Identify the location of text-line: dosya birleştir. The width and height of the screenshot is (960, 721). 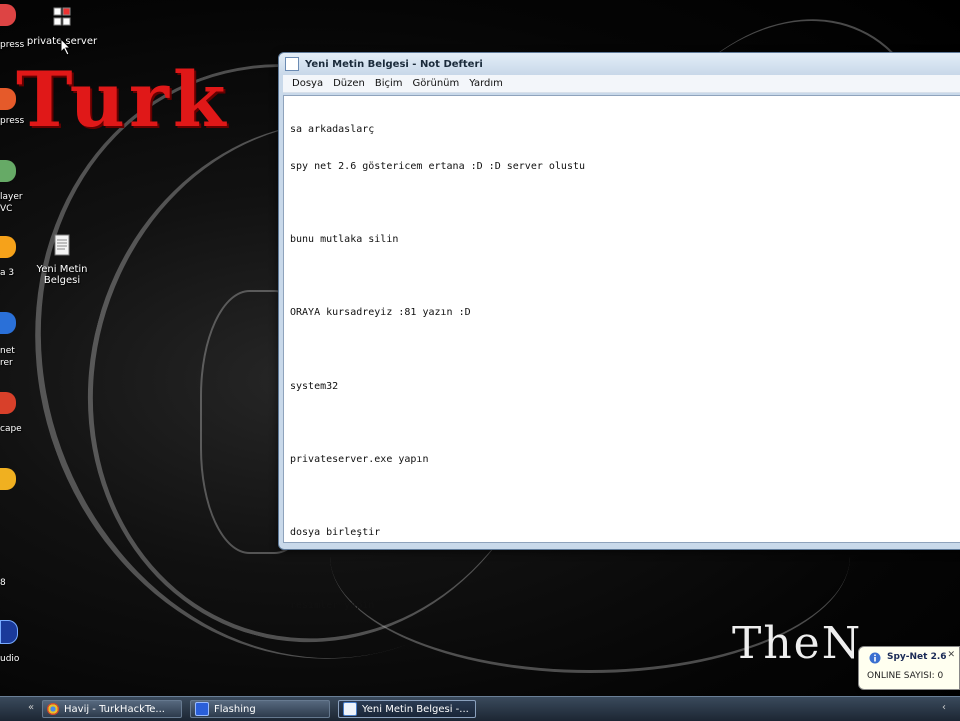
(335, 532).